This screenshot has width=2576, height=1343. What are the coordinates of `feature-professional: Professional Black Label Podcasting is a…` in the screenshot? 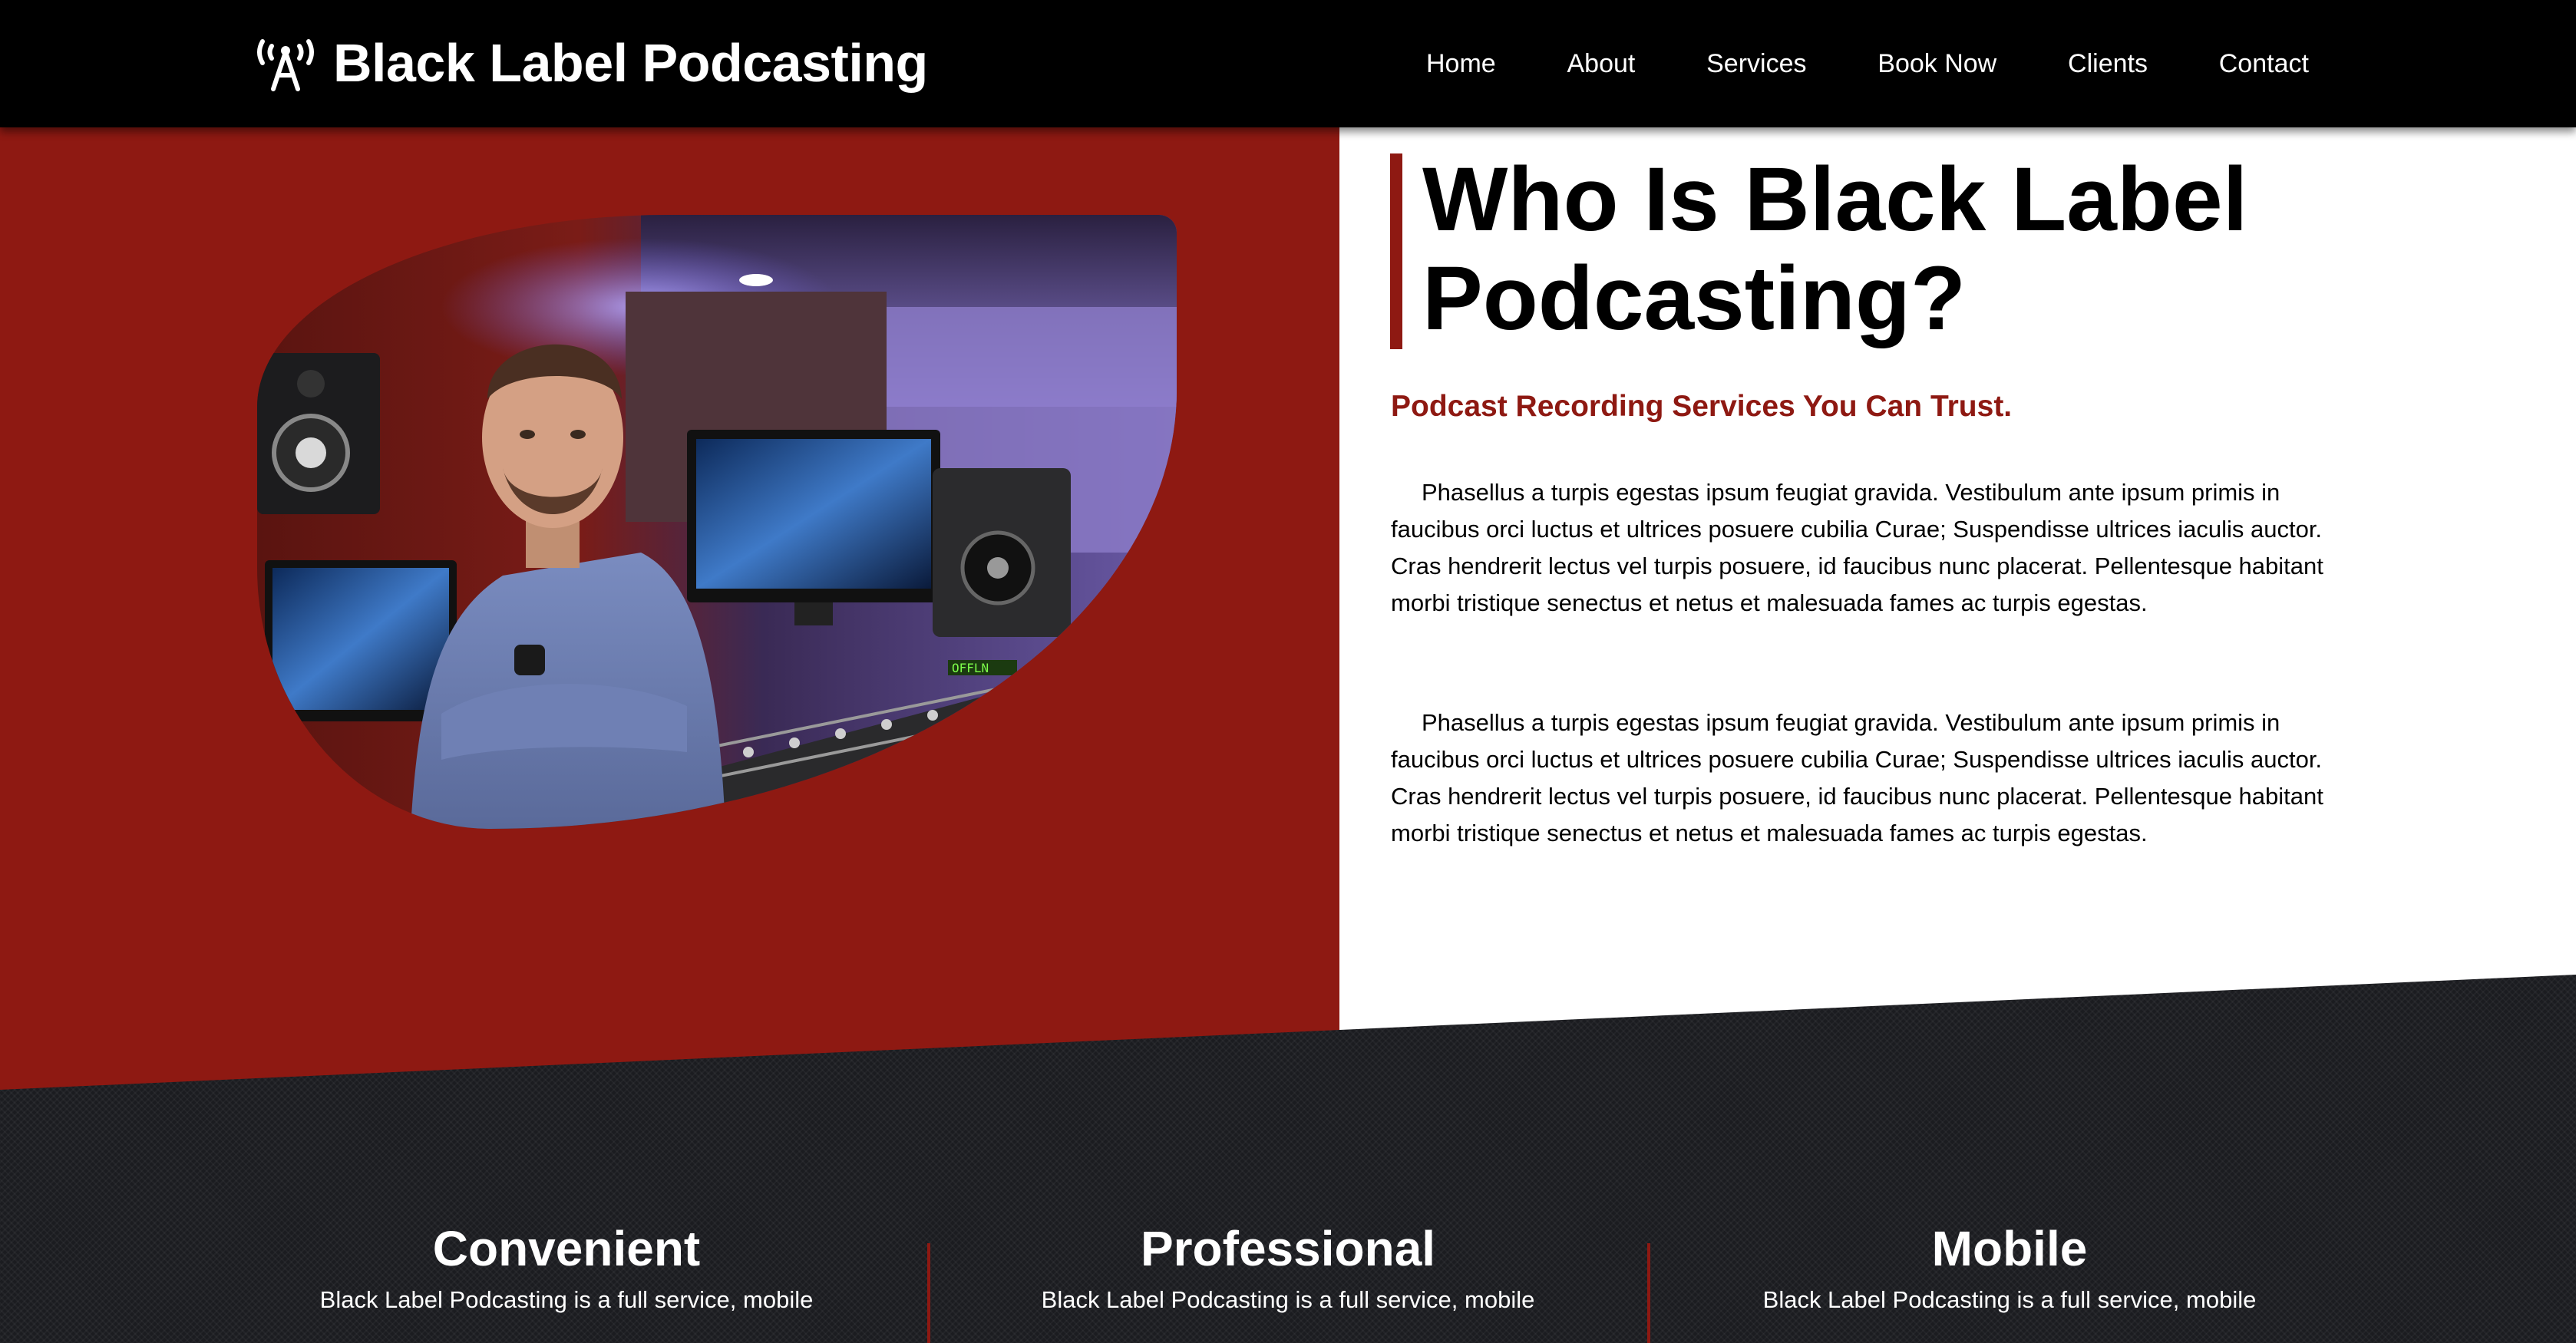 It's located at (1288, 1265).